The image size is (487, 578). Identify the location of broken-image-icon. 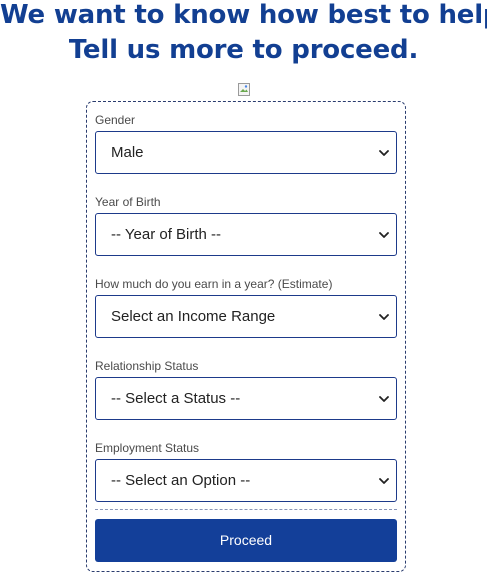
(244, 89).